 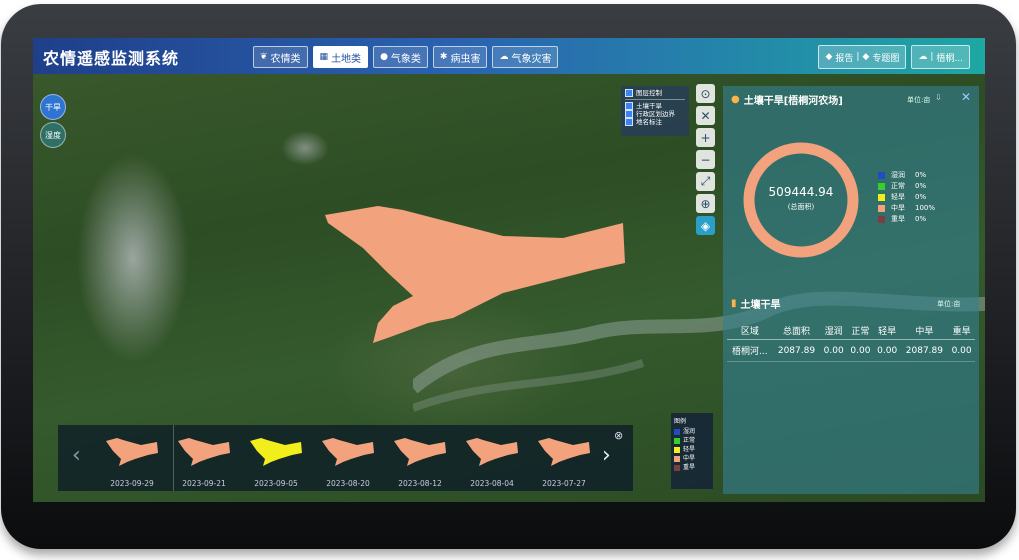 I want to click on weather-icon: ☁, so click(x=923, y=57).